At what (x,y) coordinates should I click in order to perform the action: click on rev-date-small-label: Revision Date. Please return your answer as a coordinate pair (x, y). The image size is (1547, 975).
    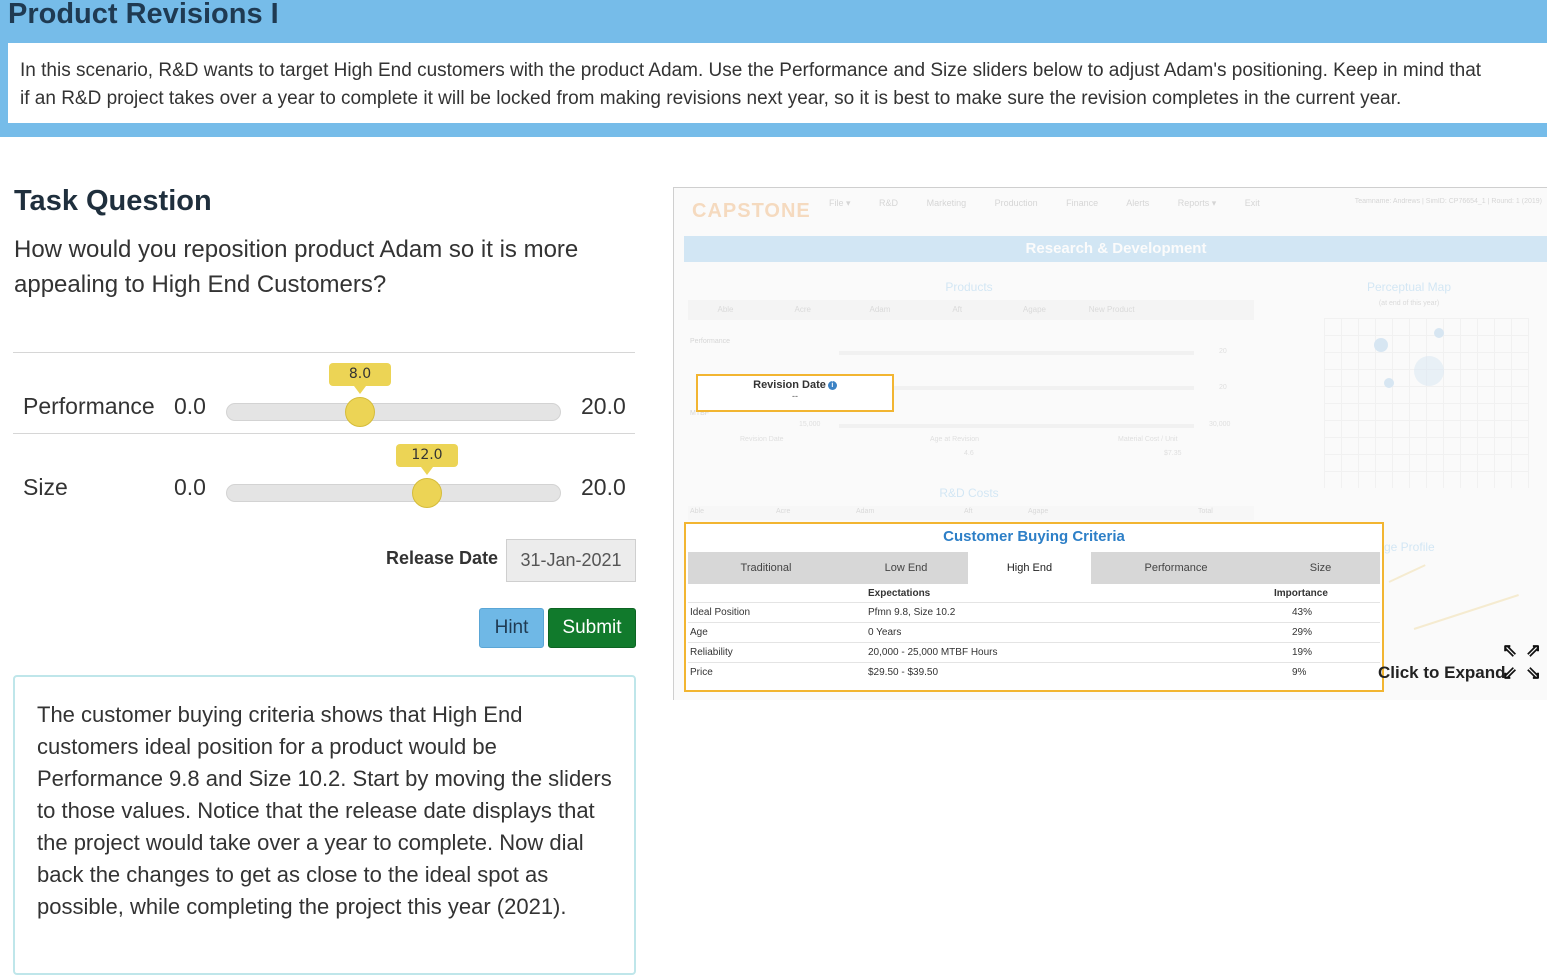
    Looking at the image, I should click on (762, 439).